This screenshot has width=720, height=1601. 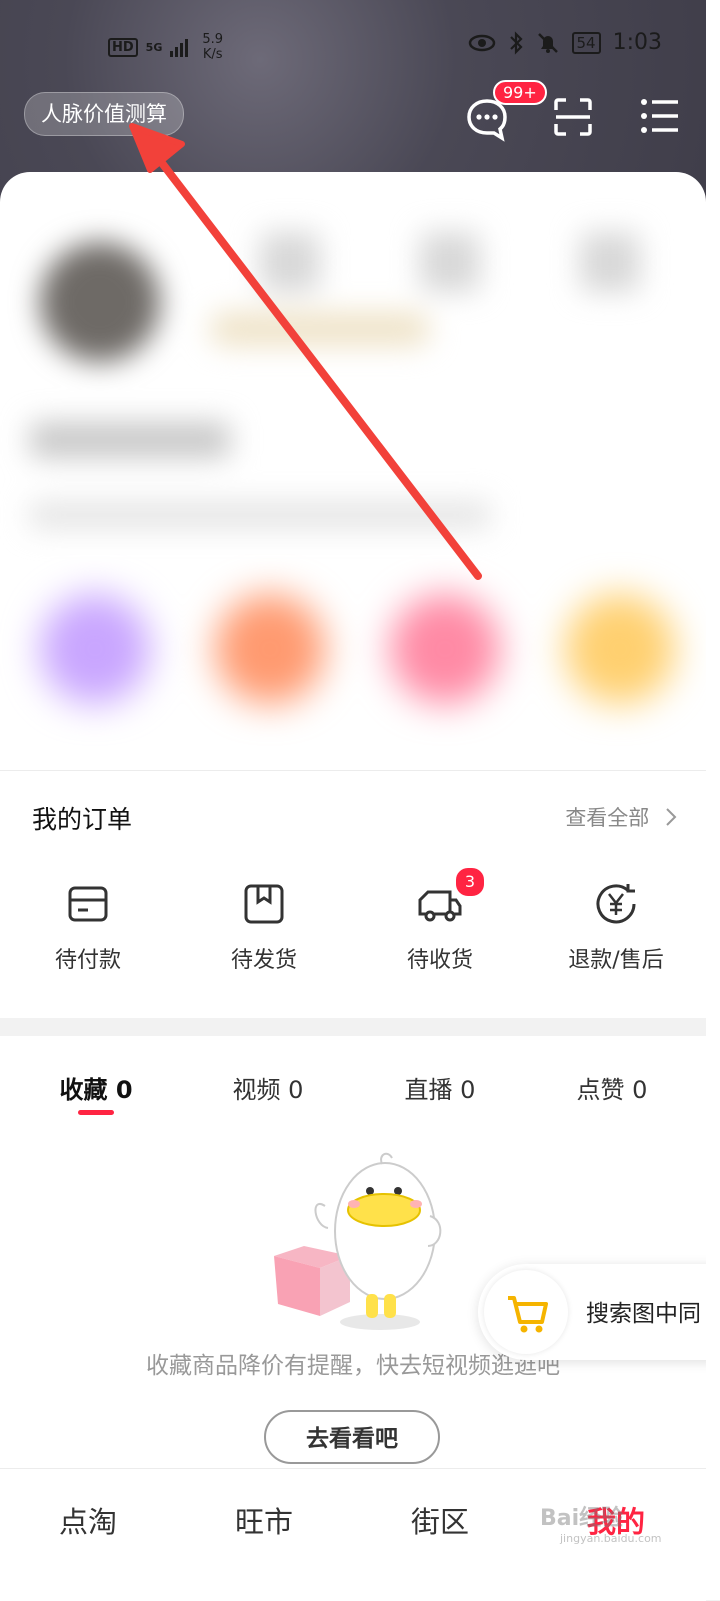 What do you see at coordinates (470, 882) in the screenshot?
I see `receipt-count-badge: 3` at bounding box center [470, 882].